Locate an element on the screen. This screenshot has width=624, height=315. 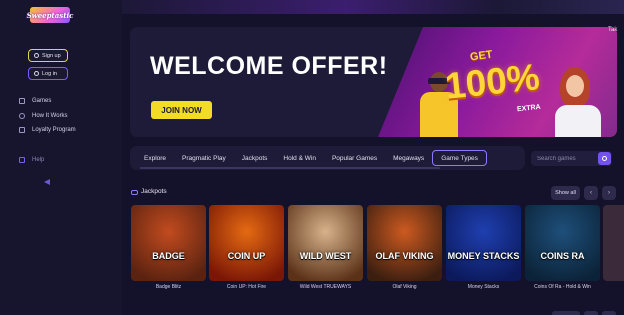
show-all-button: Show all is located at coordinates (565, 193).